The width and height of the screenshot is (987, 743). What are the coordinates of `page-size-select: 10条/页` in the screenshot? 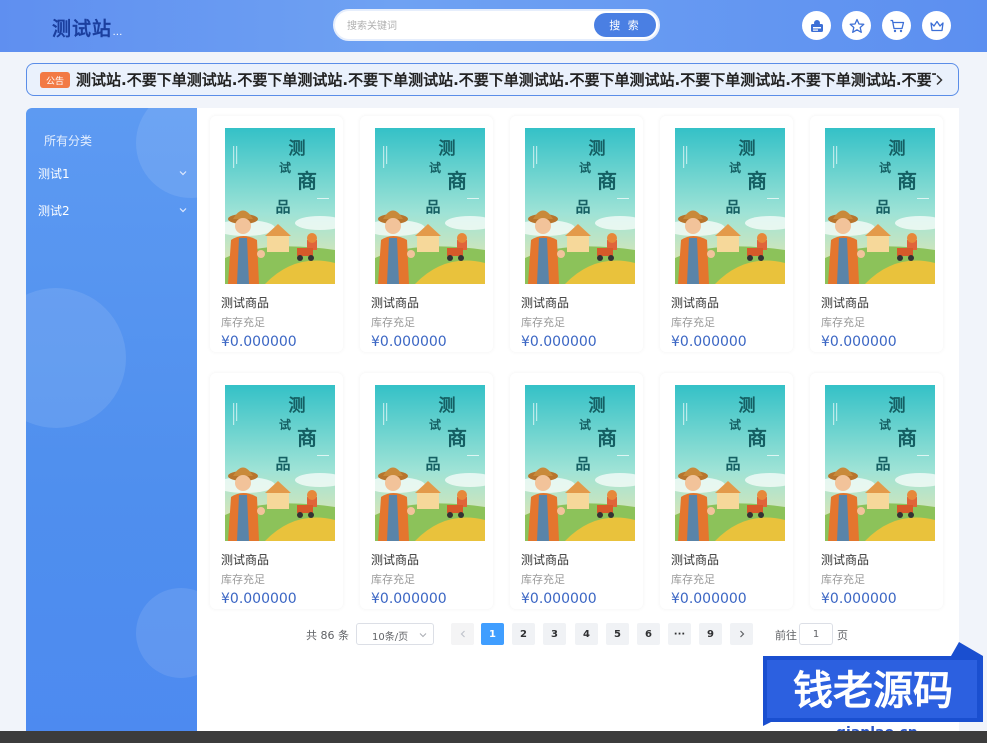 It's located at (395, 634).